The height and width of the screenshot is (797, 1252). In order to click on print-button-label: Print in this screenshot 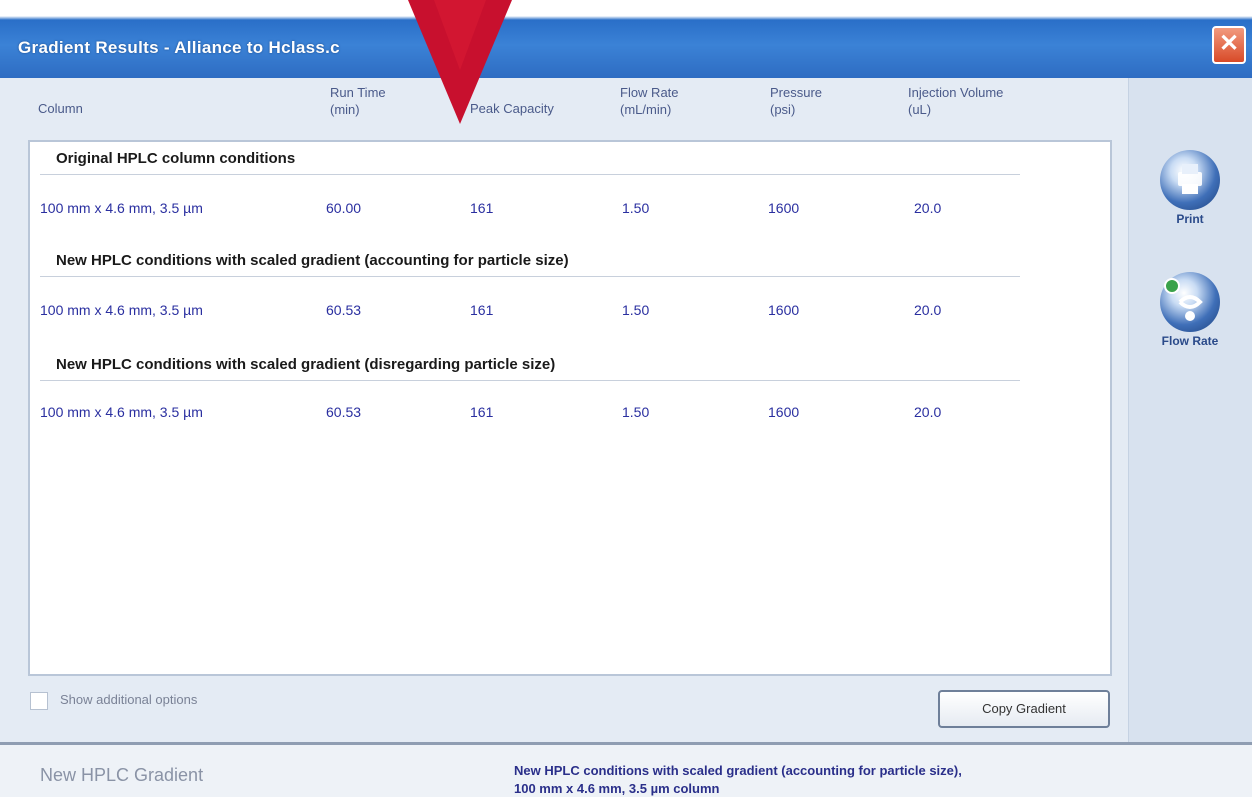, I will do `click(1190, 219)`.